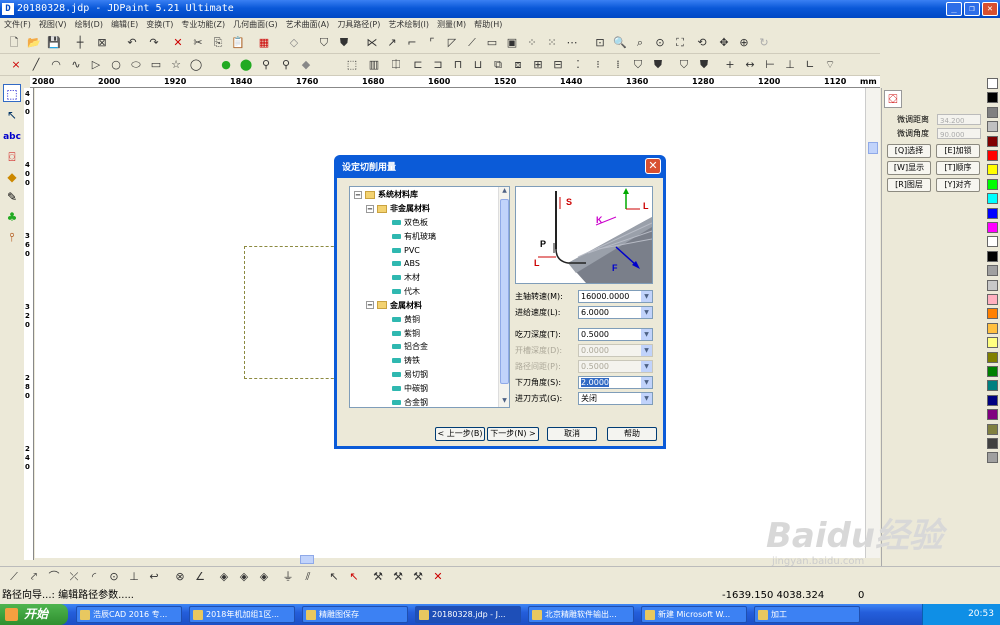 The width and height of the screenshot is (1000, 625). What do you see at coordinates (116, 65) in the screenshot?
I see `circle-icon: ○` at bounding box center [116, 65].